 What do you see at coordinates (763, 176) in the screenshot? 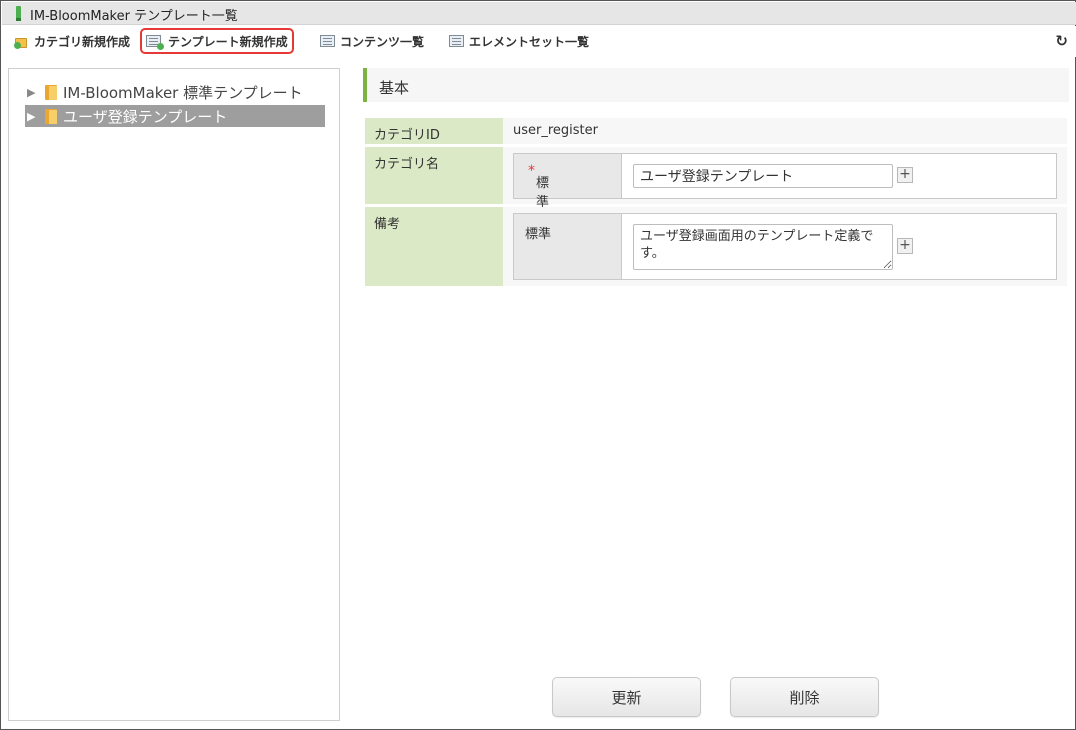
I see `category-name-input` at bounding box center [763, 176].